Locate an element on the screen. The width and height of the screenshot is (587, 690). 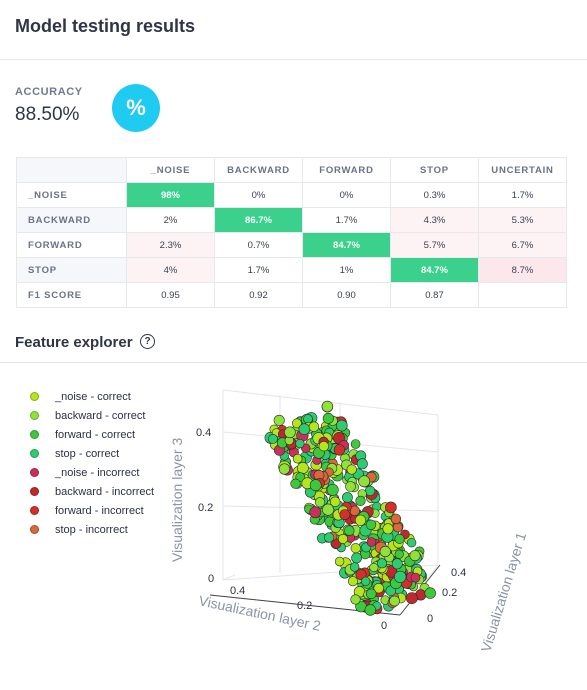
row-header: F1 SCORE is located at coordinates (71, 295).